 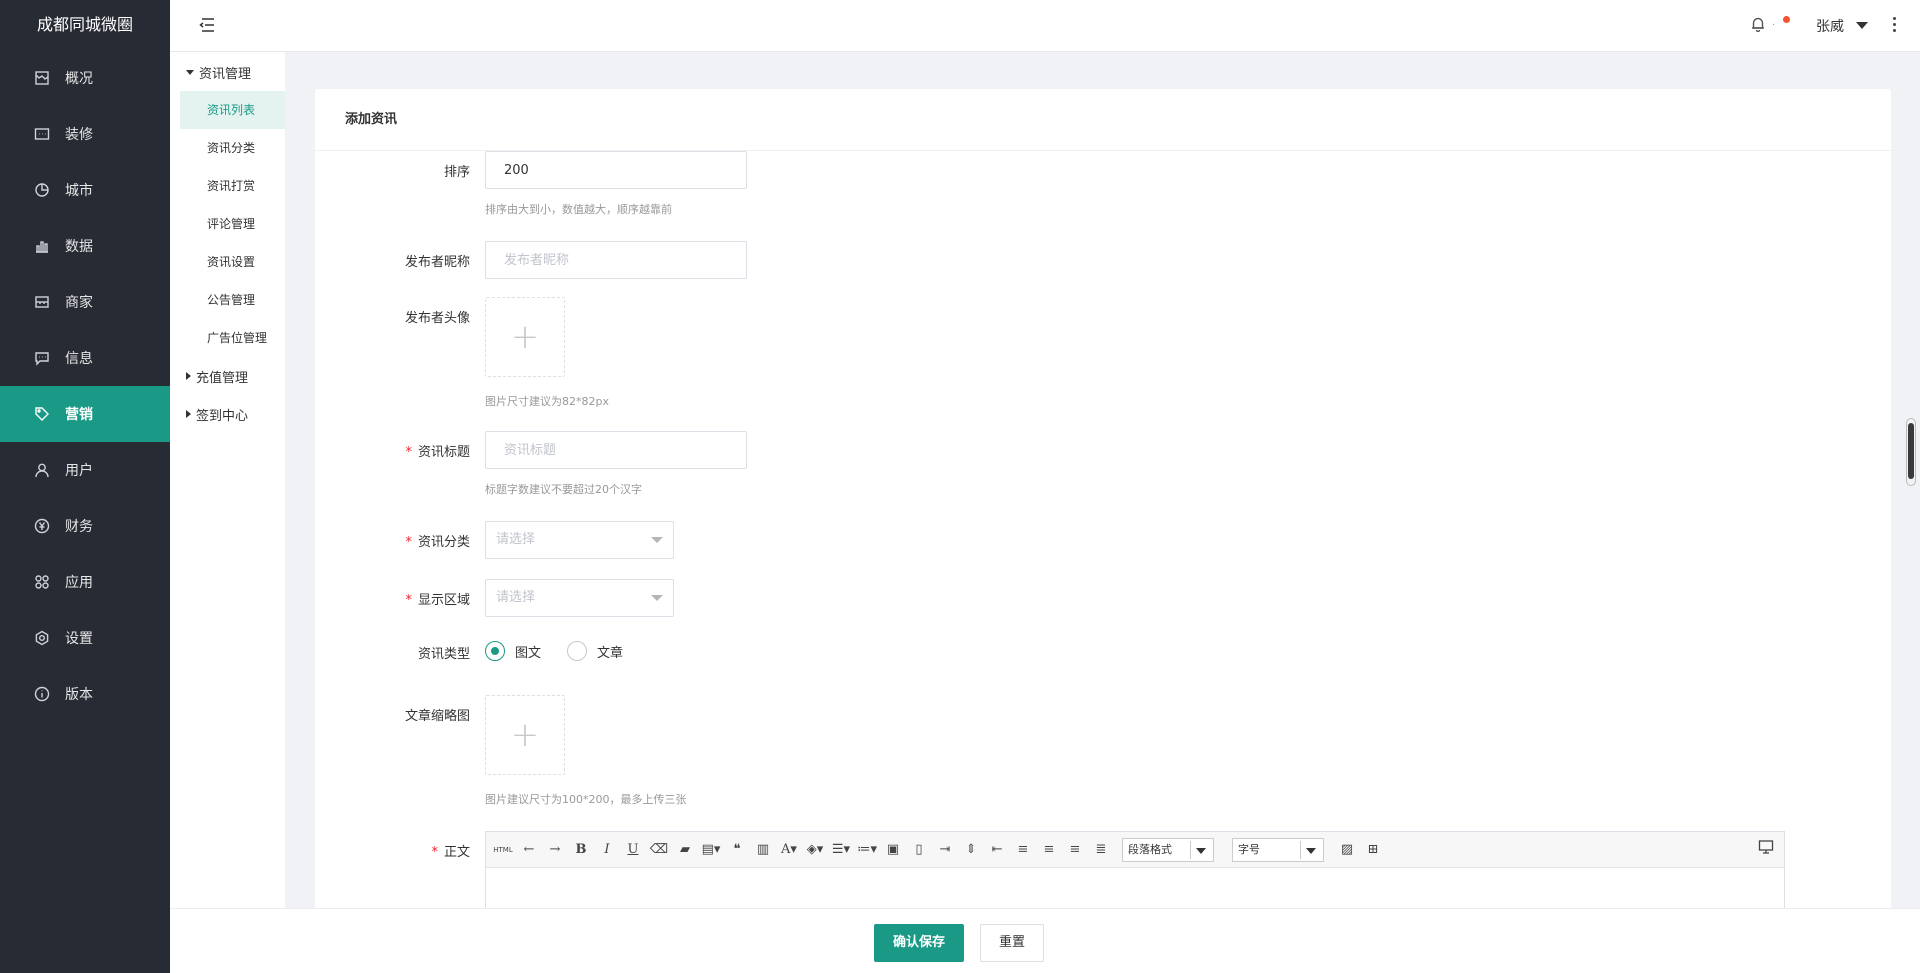 I want to click on bold-icon: B, so click(x=581, y=850).